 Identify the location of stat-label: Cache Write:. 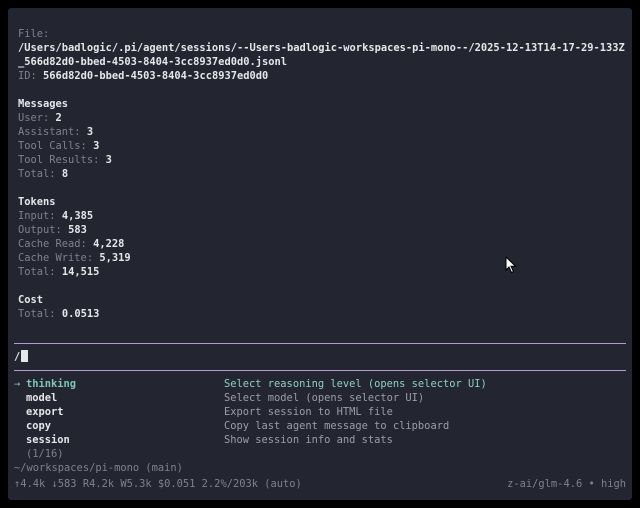
(56, 258).